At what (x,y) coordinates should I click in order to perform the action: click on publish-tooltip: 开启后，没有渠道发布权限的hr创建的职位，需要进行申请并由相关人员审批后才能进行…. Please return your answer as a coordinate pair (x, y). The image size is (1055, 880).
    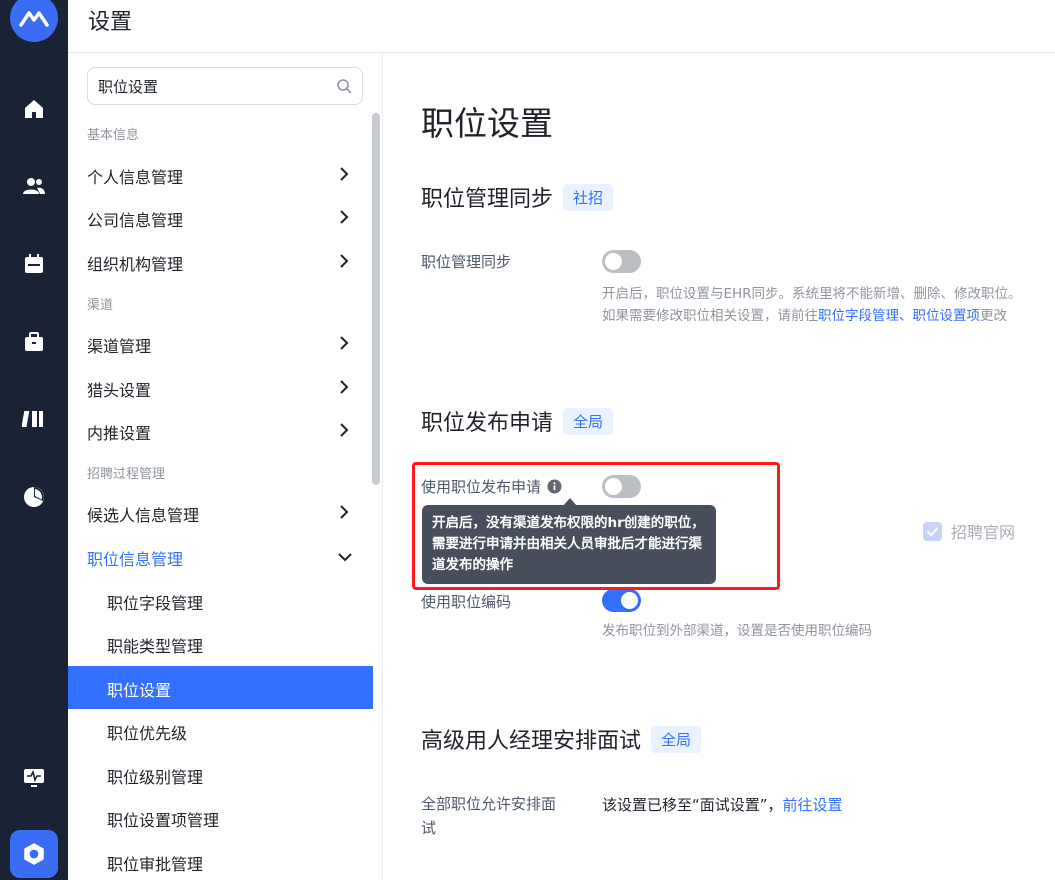
    Looking at the image, I should click on (569, 544).